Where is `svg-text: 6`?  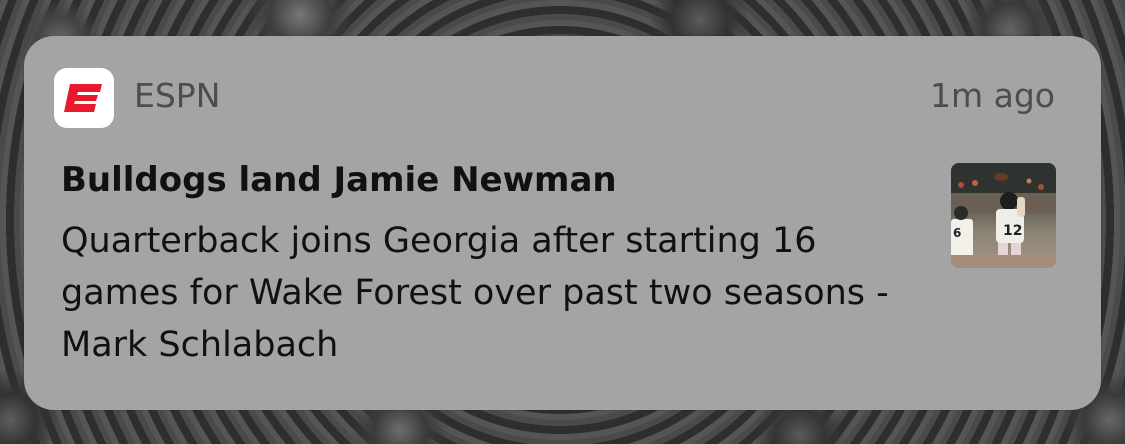
svg-text: 6 is located at coordinates (957, 233).